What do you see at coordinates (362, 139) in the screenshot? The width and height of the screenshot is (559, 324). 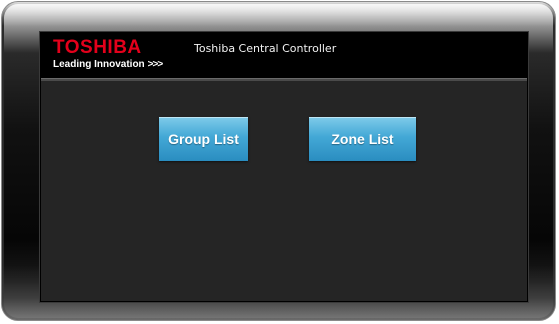 I see `zone-list-button: Zone List` at bounding box center [362, 139].